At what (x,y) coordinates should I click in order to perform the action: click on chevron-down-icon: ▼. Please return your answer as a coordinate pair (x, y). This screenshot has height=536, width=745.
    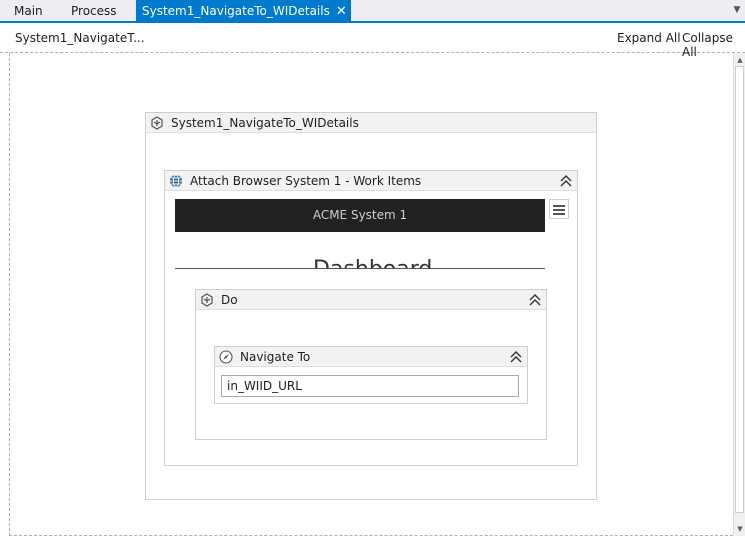
    Looking at the image, I should click on (737, 10).